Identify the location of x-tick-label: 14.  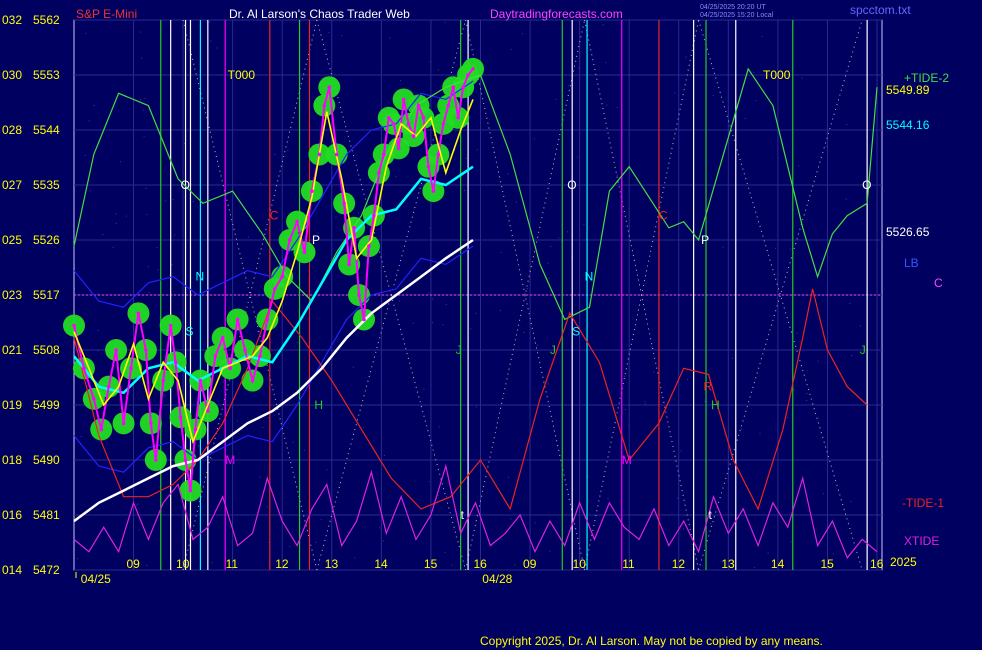
(381, 564).